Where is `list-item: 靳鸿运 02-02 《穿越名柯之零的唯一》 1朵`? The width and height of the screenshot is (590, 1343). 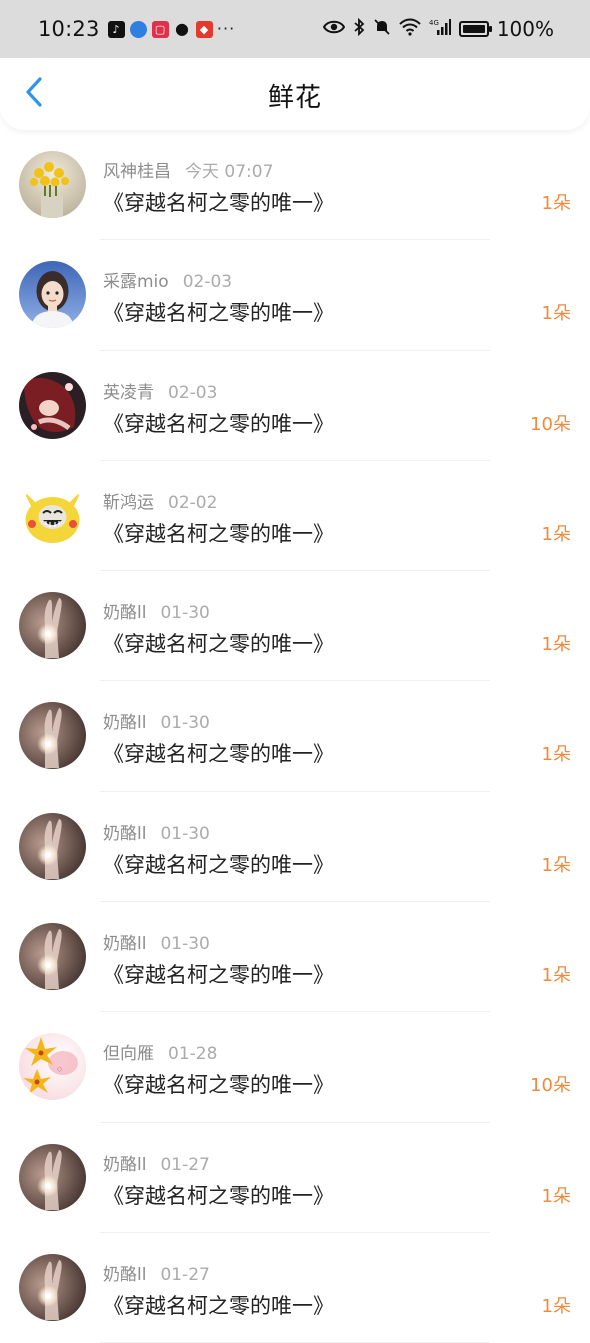 list-item: 靳鸿运 02-02 《穿越名柯之零的唯一》 1朵 is located at coordinates (295, 516).